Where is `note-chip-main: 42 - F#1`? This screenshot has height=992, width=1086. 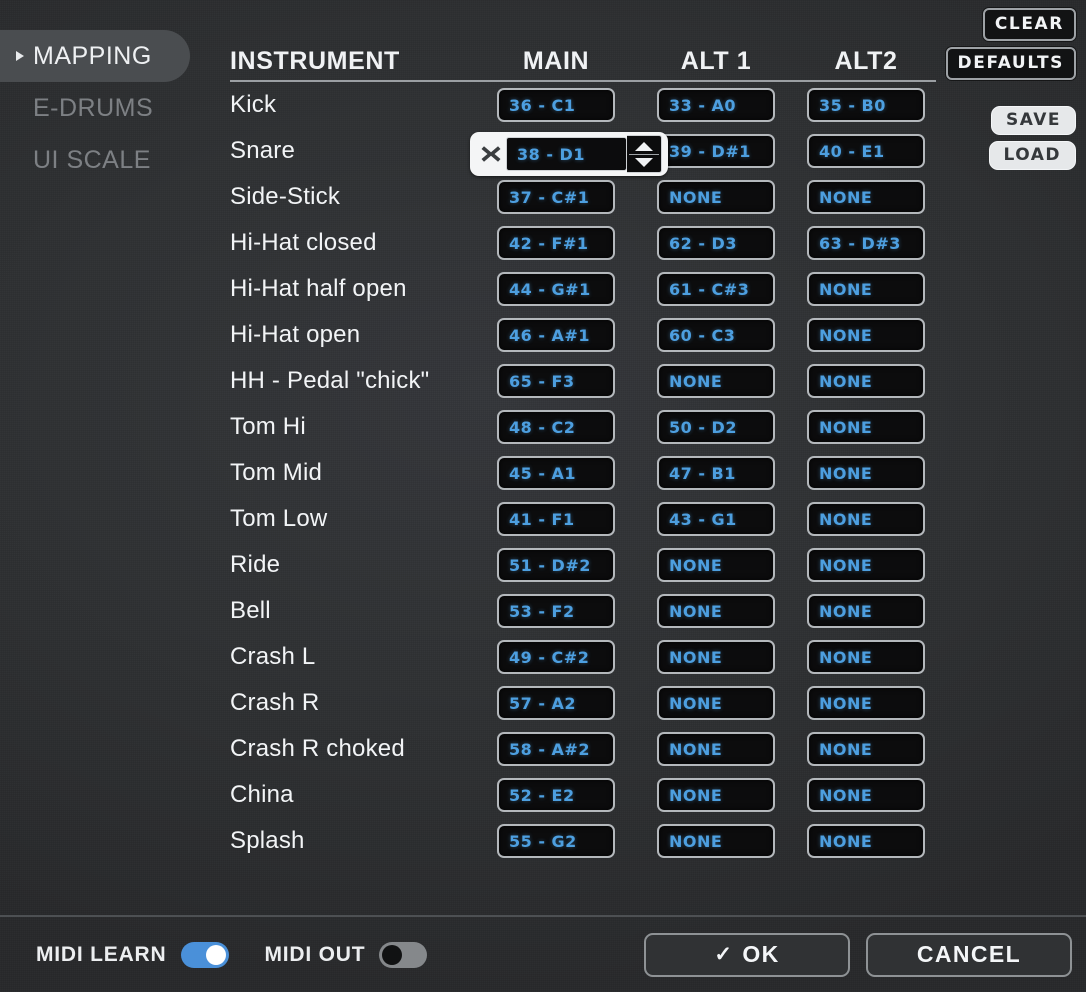
note-chip-main: 42 - F#1 is located at coordinates (556, 243).